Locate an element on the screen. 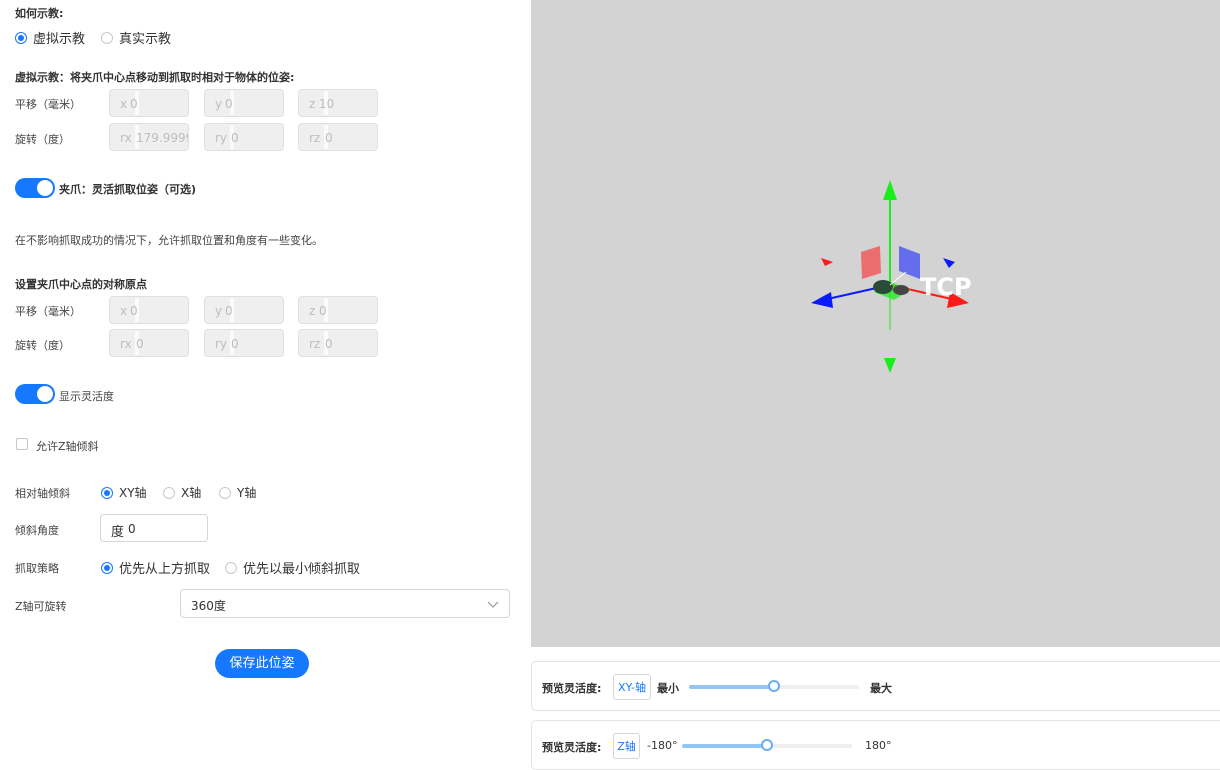  preview-xy-min: 最小 is located at coordinates (668, 688).